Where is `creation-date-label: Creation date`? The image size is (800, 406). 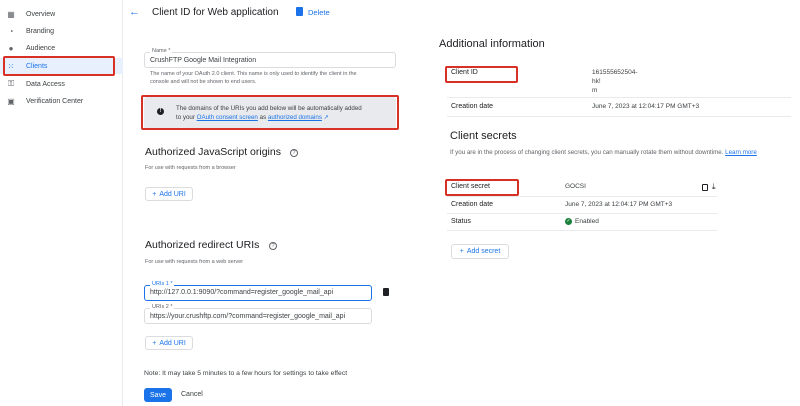
creation-date-label: Creation date is located at coordinates (472, 106).